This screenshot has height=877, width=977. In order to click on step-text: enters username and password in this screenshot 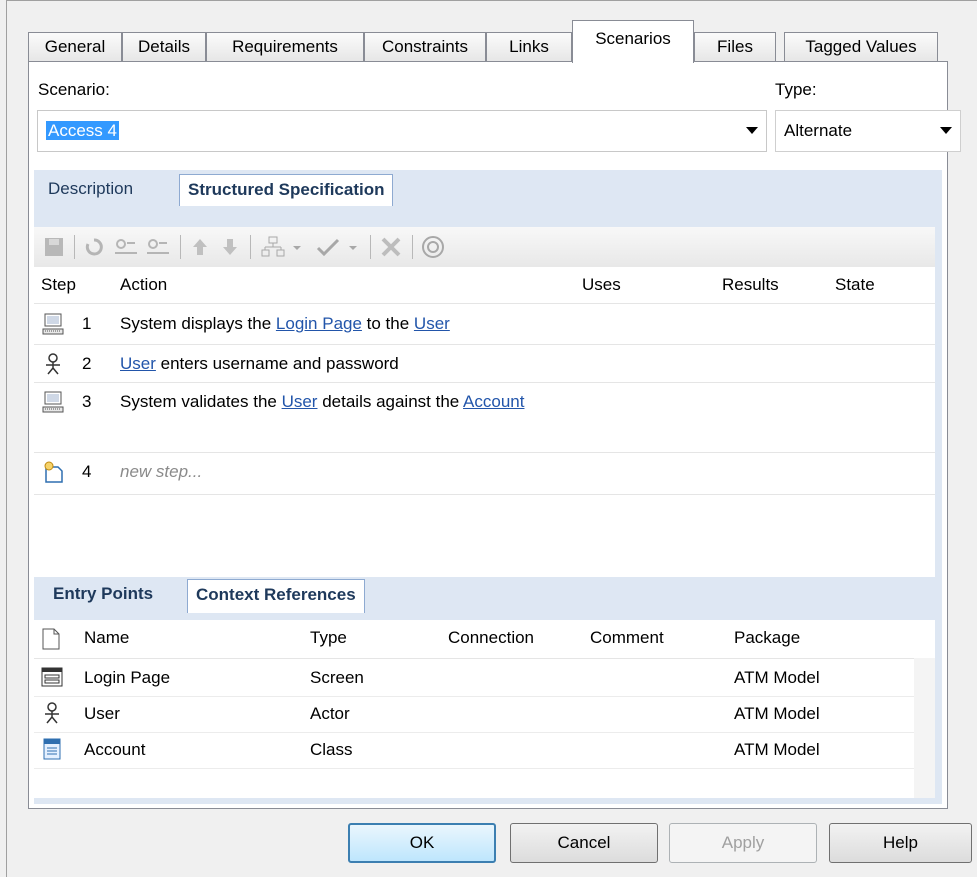, I will do `click(277, 363)`.